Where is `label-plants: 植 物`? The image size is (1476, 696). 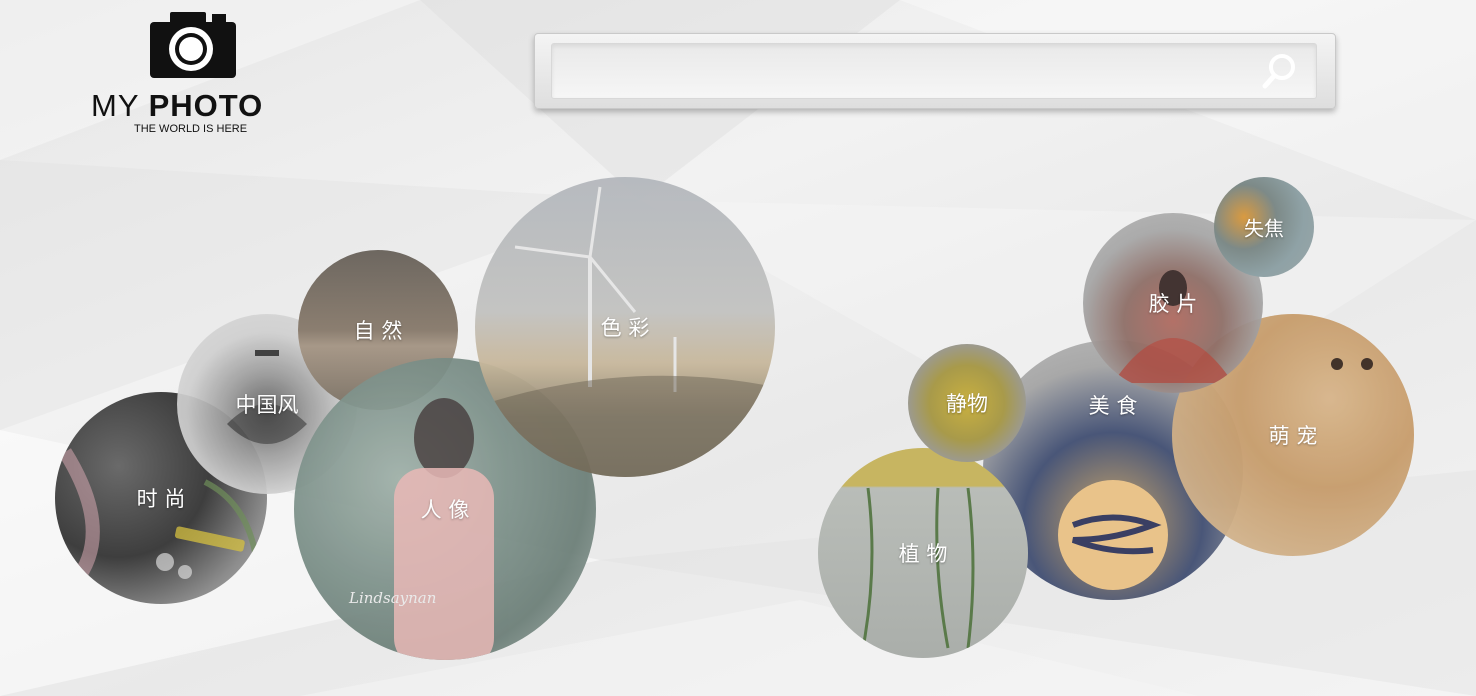 label-plants: 植 物 is located at coordinates (923, 554).